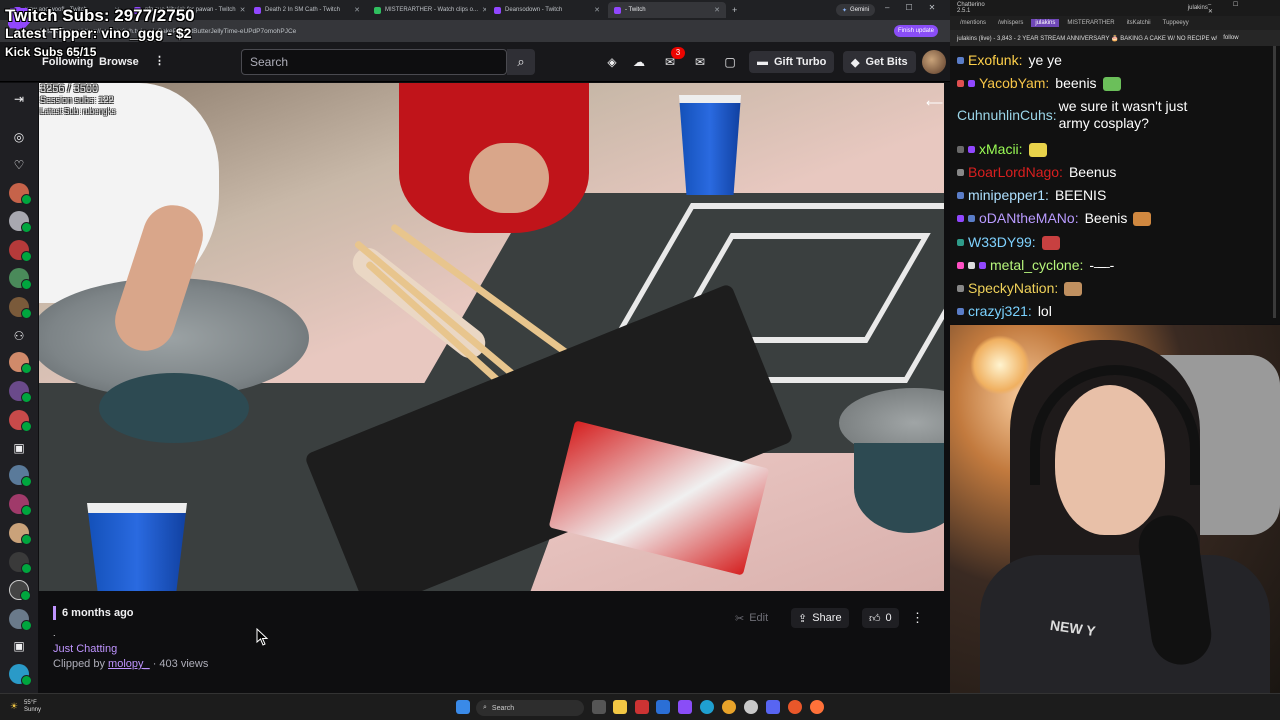  I want to click on user-avatar, so click(934, 62).